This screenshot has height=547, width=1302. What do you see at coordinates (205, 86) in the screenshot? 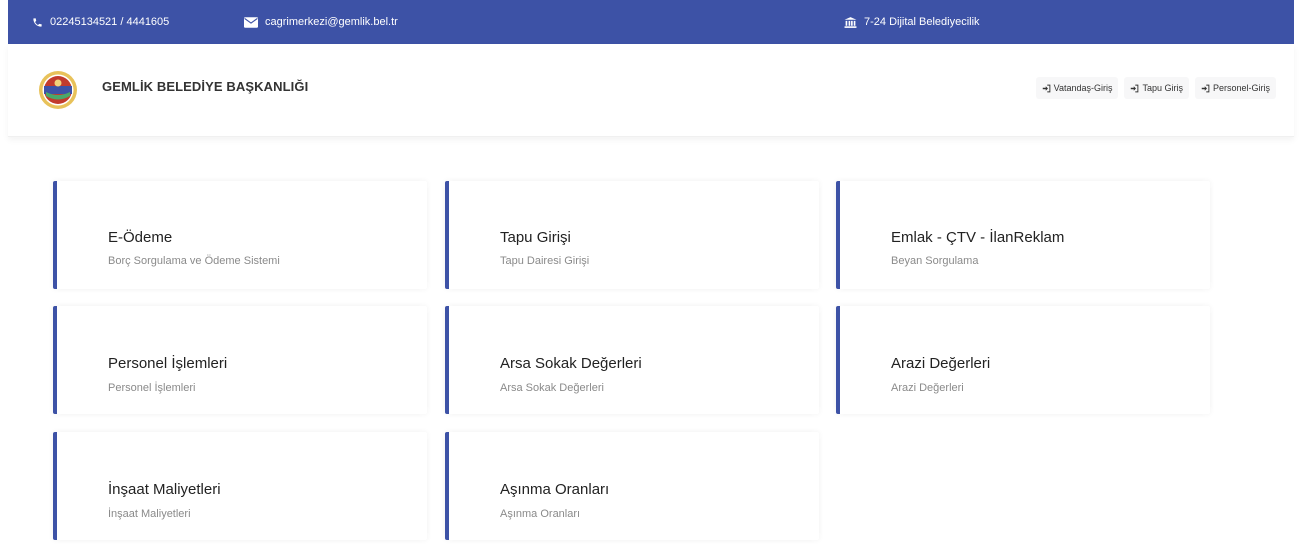
I see `site-brand-title: GEMLİK BELEDİYE BAŞKANLIĞI` at bounding box center [205, 86].